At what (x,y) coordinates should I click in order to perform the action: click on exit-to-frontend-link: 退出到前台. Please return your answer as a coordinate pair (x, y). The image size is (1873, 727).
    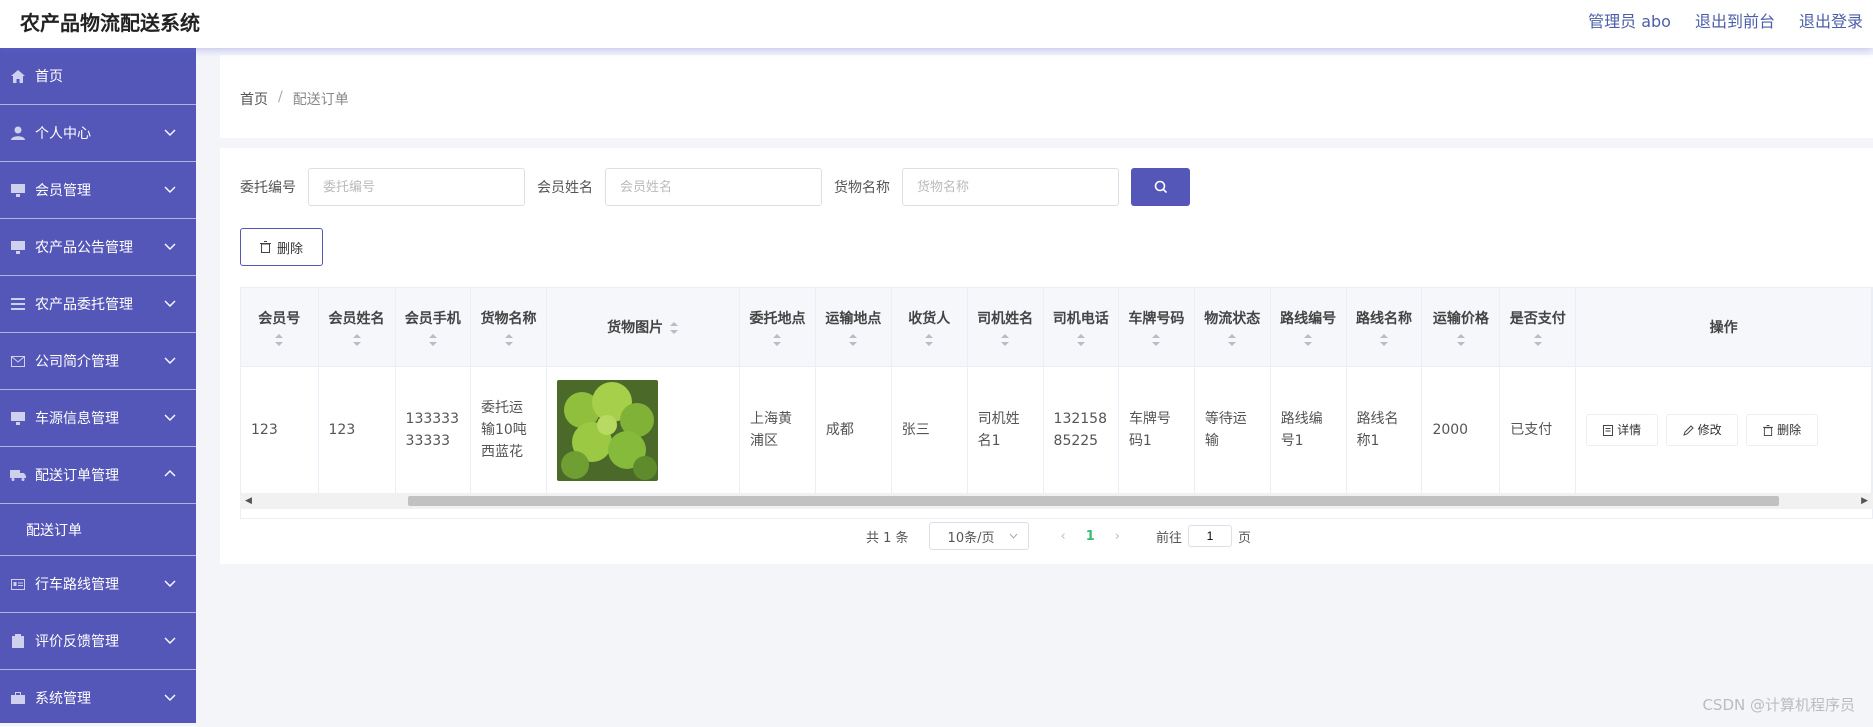
    Looking at the image, I should click on (1735, 20).